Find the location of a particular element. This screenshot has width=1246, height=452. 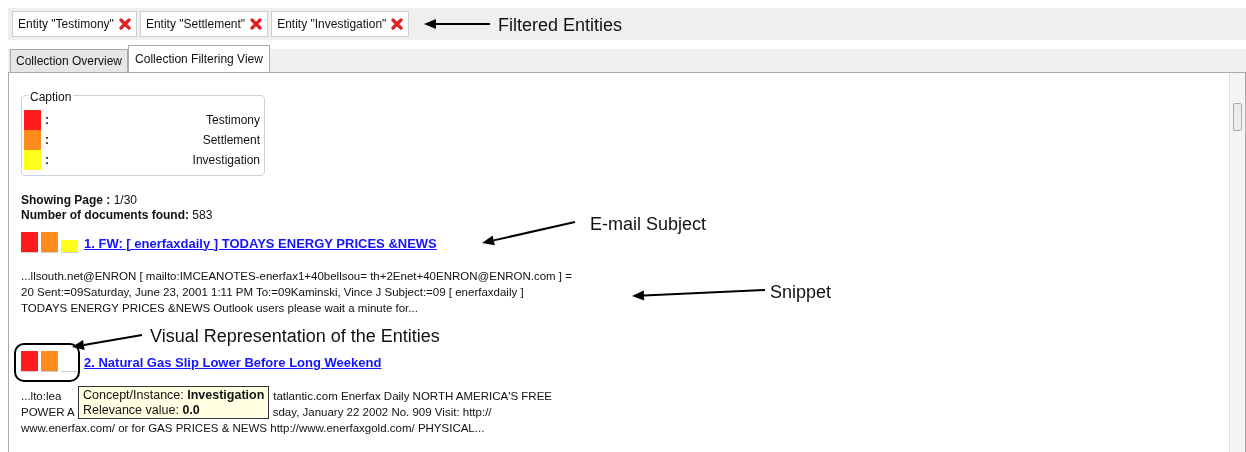

filter-chip: Entity "Settlement" is located at coordinates (204, 24).